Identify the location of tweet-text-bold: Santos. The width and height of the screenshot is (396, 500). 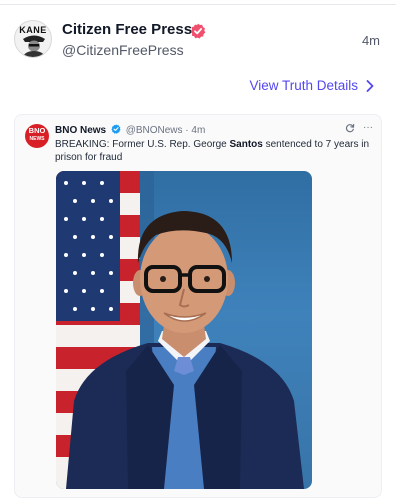
(246, 144).